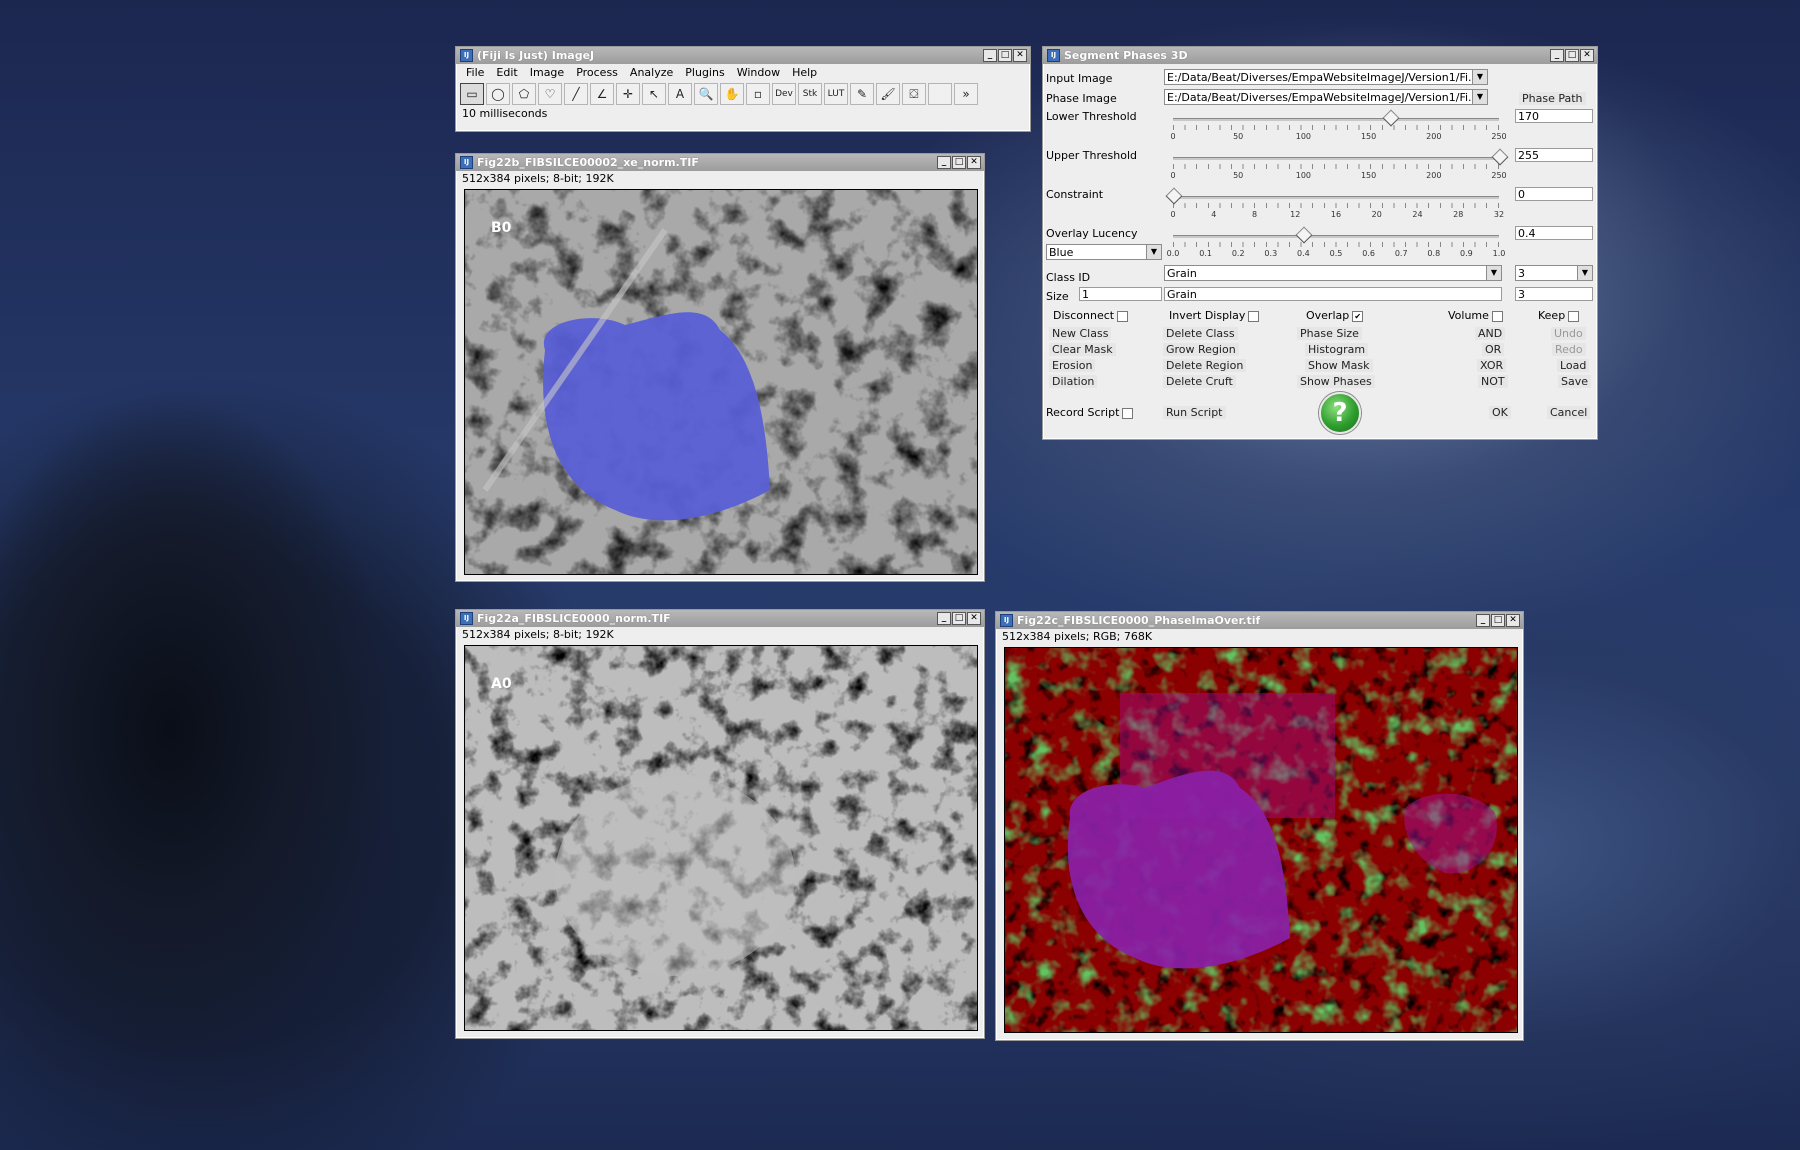 The image size is (1800, 1150). I want to click on upper-threshold-slider: 0 50 100 150 200 250, so click(1339, 164).